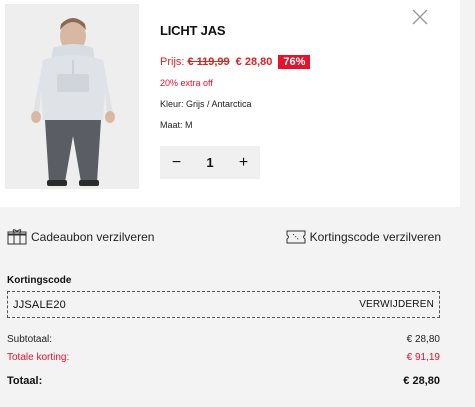 The height and width of the screenshot is (407, 475). I want to click on coupon-icon, so click(296, 237).